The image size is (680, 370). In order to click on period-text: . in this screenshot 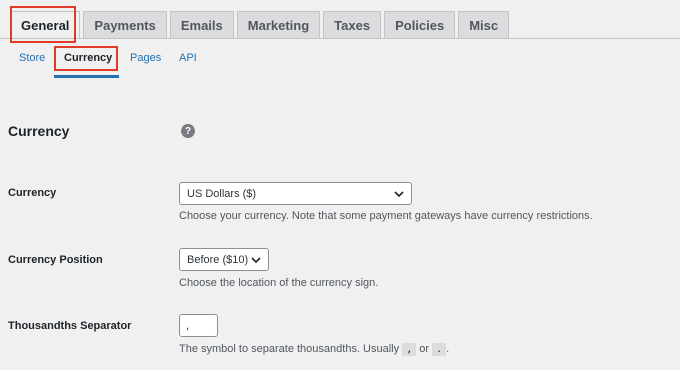, I will do `click(448, 349)`.